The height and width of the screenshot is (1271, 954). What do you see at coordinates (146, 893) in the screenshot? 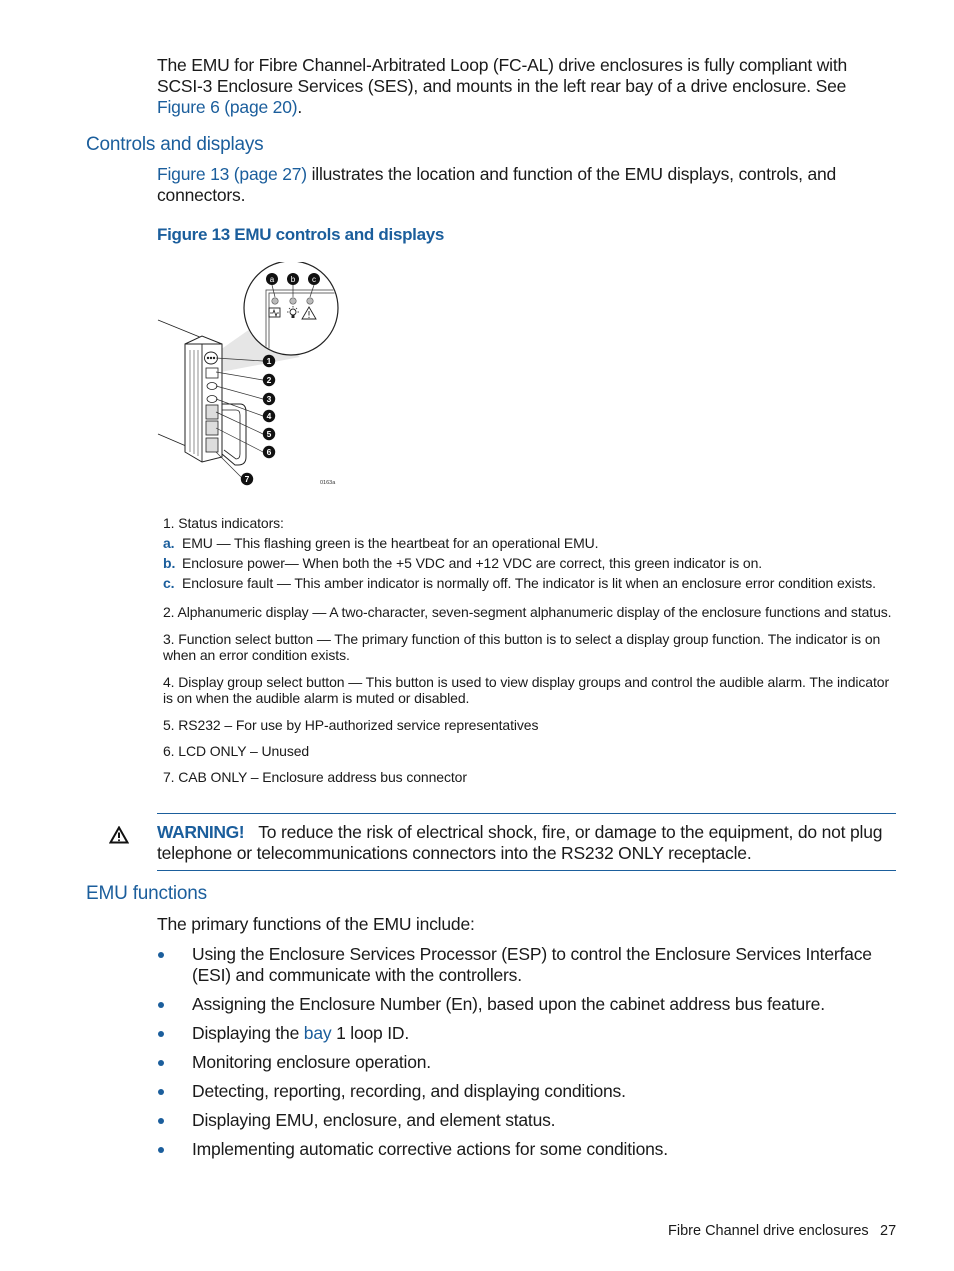
I see `section-heading-emu-functions: EMU functions` at bounding box center [146, 893].